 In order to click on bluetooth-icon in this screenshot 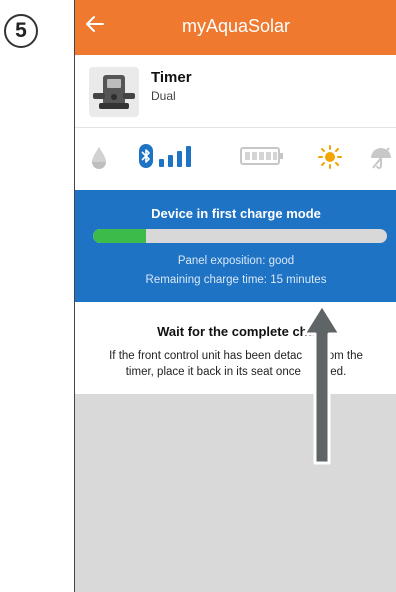, I will do `click(146, 156)`.